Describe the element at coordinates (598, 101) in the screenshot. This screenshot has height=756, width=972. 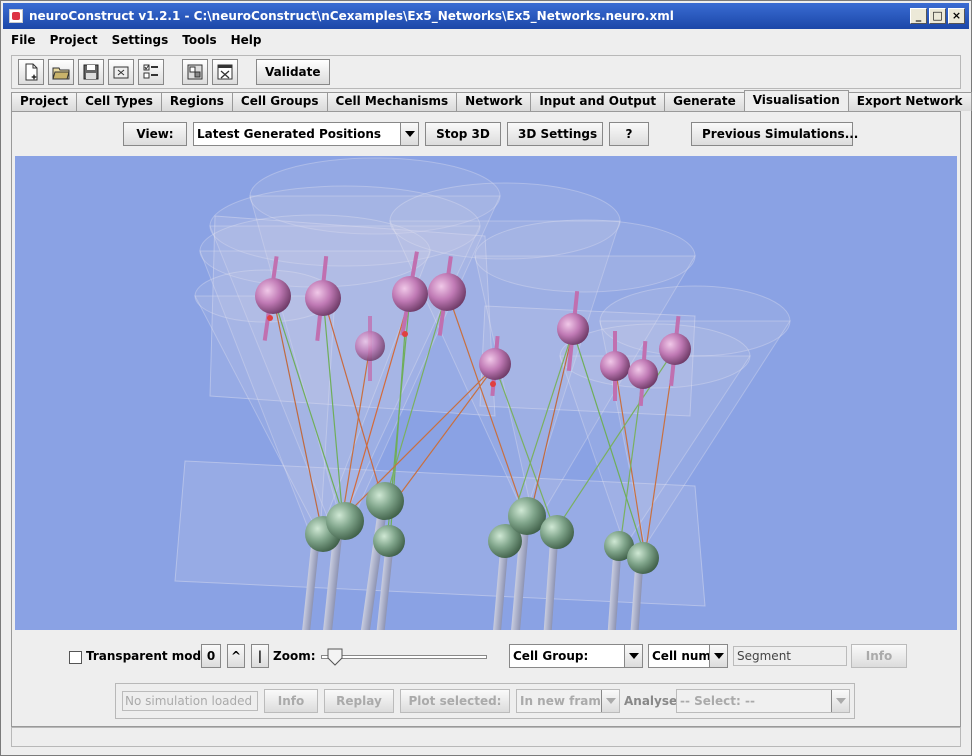
I see `tab-input-output: Input and Output` at that location.